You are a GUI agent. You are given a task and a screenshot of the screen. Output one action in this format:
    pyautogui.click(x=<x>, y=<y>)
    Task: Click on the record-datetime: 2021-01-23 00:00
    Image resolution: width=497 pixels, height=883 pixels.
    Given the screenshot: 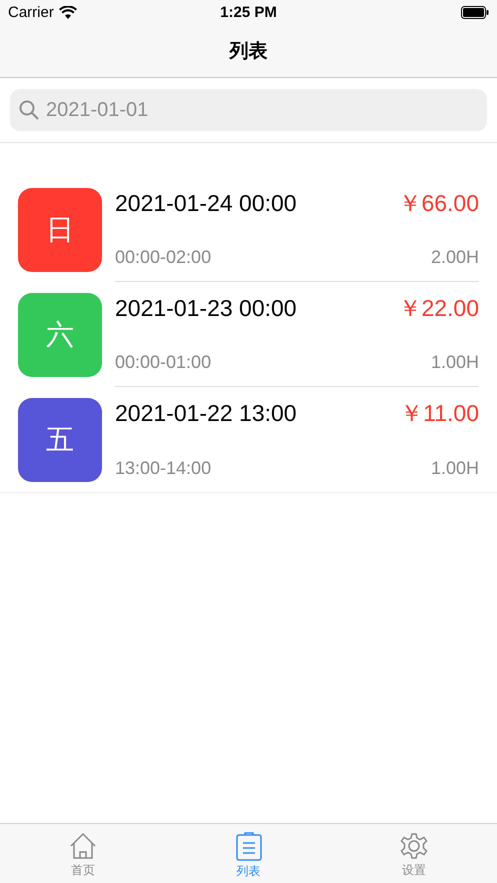 What is the action you would take?
    pyautogui.click(x=206, y=308)
    